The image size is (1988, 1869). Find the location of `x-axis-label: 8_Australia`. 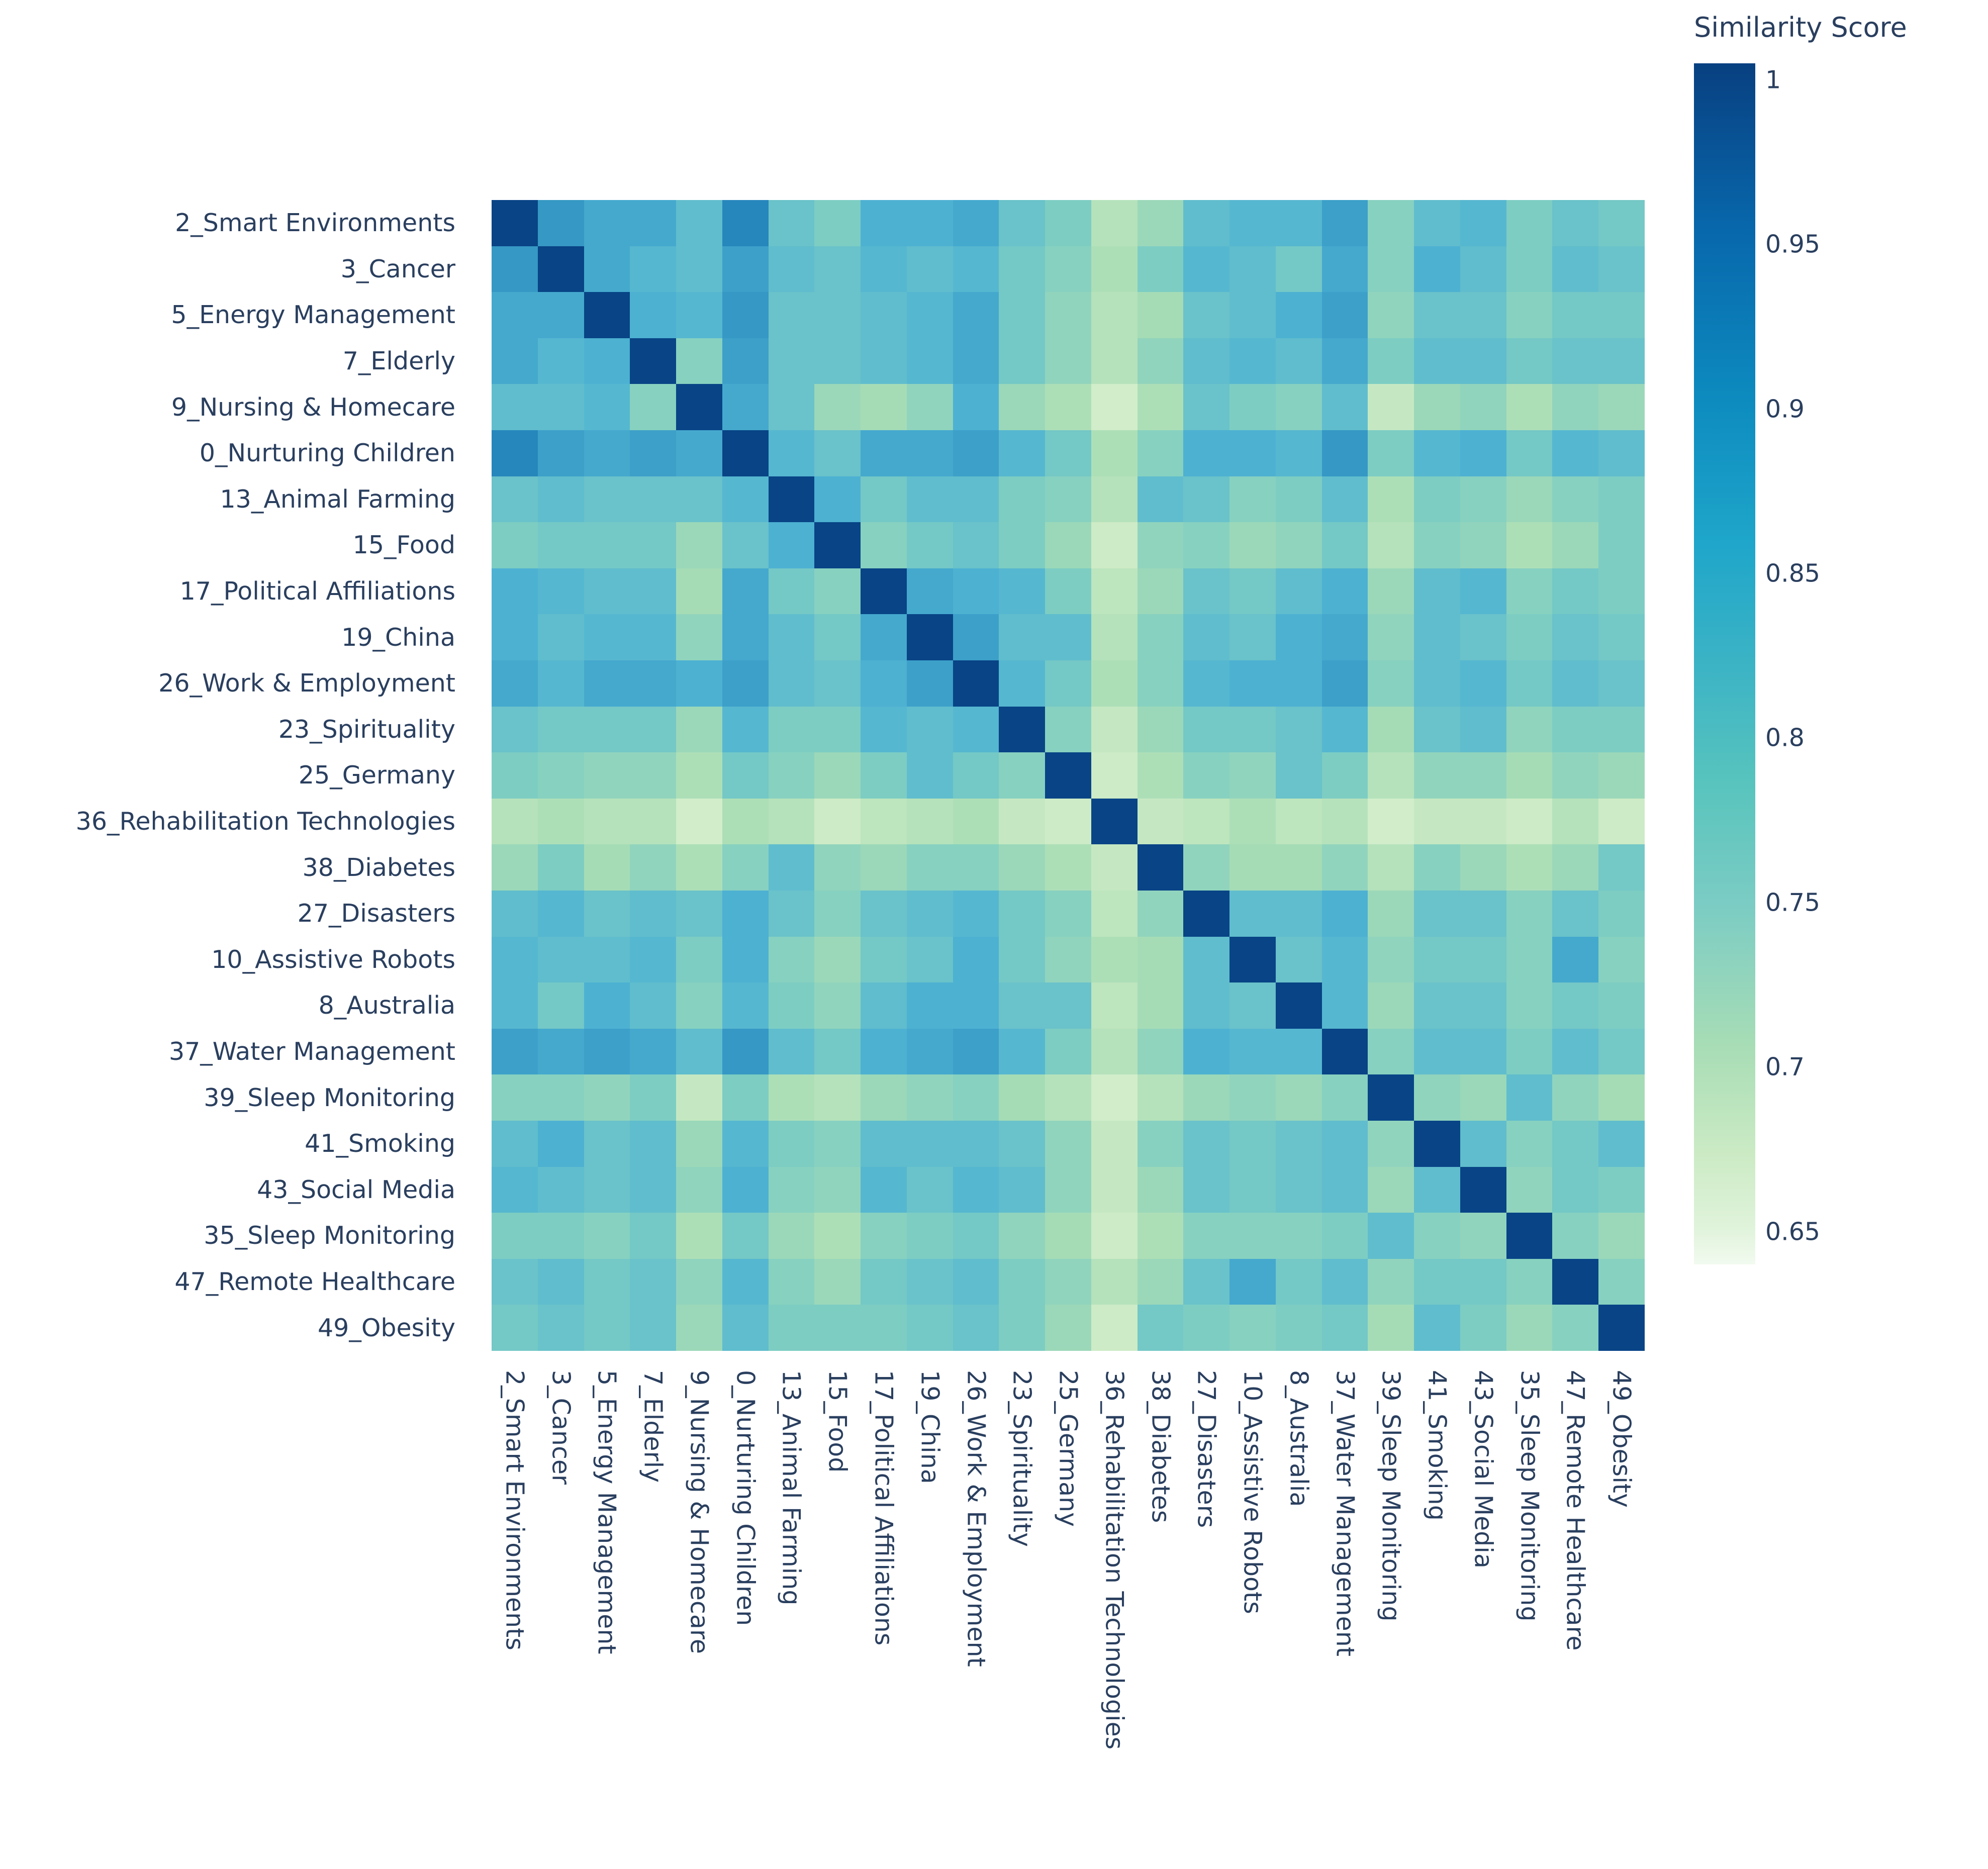

x-axis-label: 8_Australia is located at coordinates (1299, 1592).